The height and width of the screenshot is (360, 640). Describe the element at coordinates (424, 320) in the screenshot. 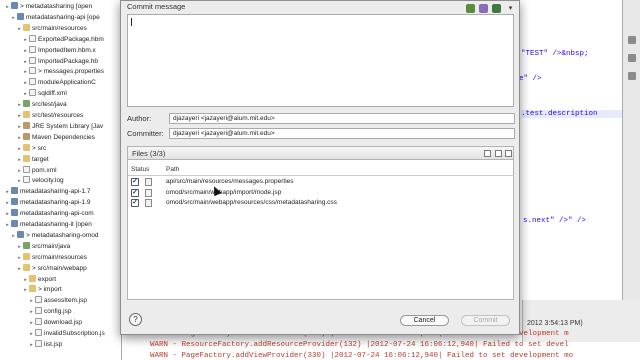

I see `cancel-button: Cancel` at that location.